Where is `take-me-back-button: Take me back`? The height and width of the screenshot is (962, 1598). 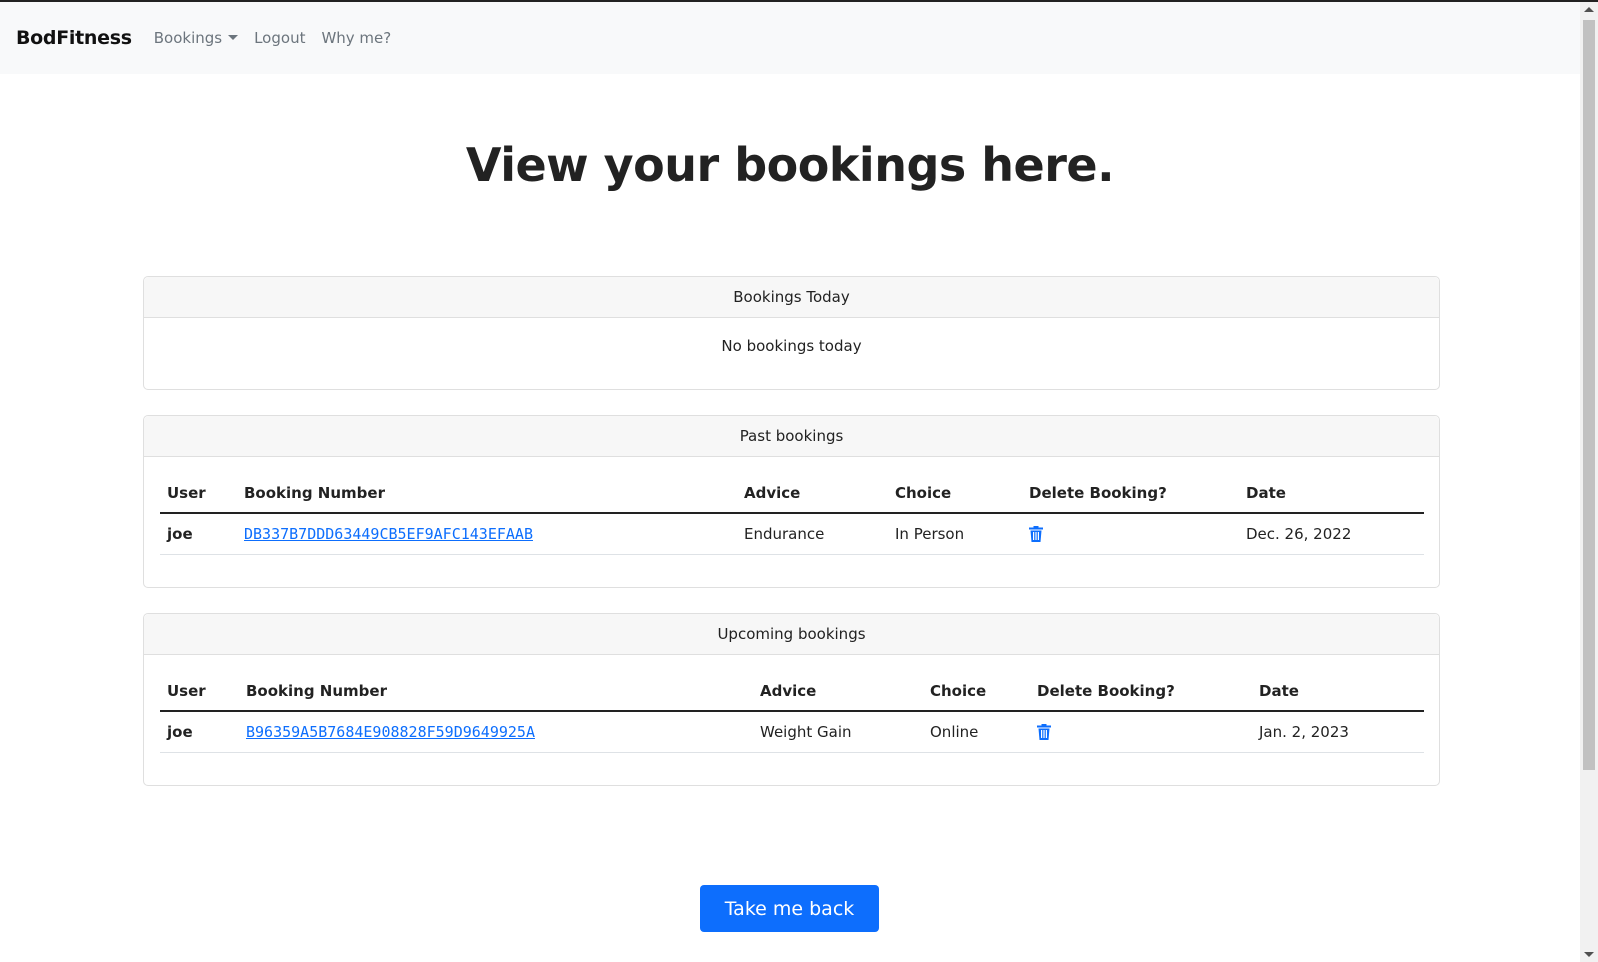
take-me-back-button: Take me back is located at coordinates (789, 908).